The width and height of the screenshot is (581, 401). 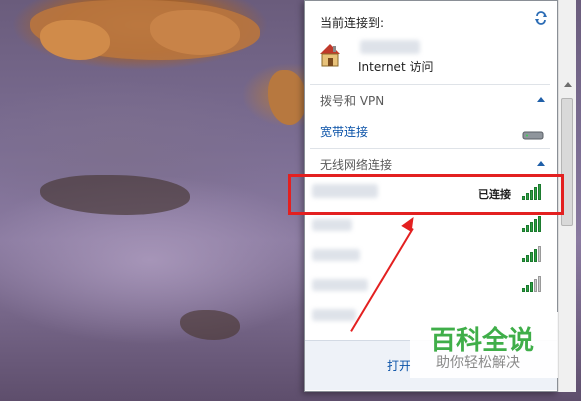 What do you see at coordinates (568, 84) in the screenshot?
I see `scroll-up-icon` at bounding box center [568, 84].